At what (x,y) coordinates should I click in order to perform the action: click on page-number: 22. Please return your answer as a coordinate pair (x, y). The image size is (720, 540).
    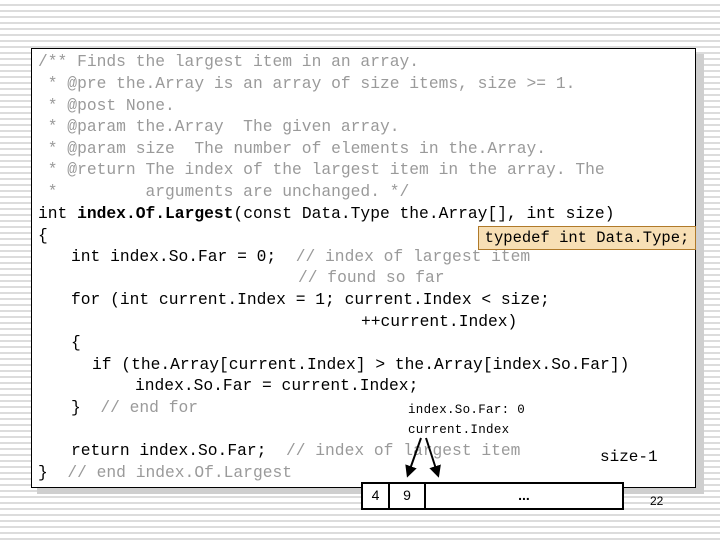
    Looking at the image, I should click on (657, 501).